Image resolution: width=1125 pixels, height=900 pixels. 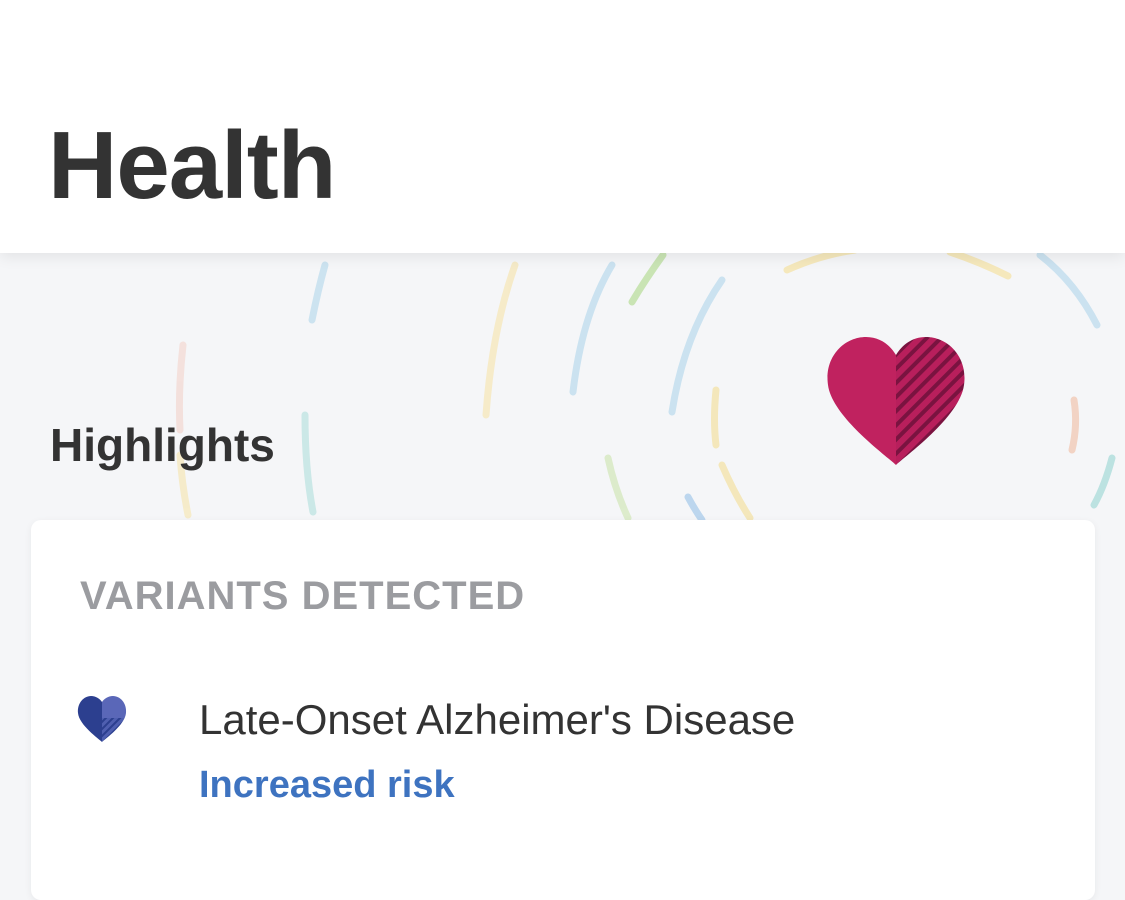 What do you see at coordinates (162, 445) in the screenshot?
I see `section-title-highlights: Highlights` at bounding box center [162, 445].